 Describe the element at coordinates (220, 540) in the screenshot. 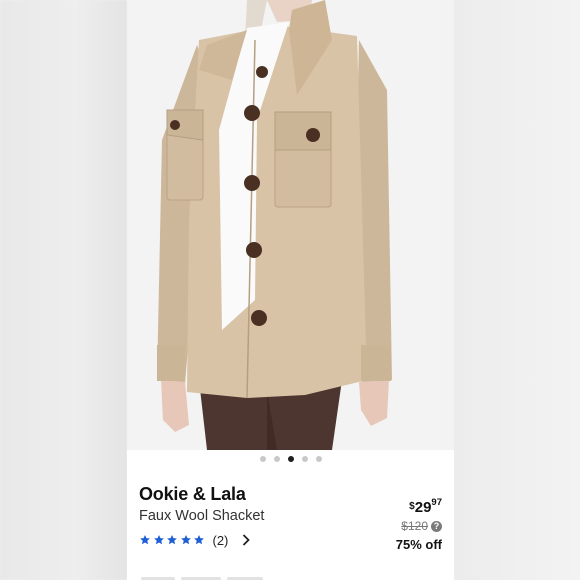

I see `rating-count: (2)` at that location.